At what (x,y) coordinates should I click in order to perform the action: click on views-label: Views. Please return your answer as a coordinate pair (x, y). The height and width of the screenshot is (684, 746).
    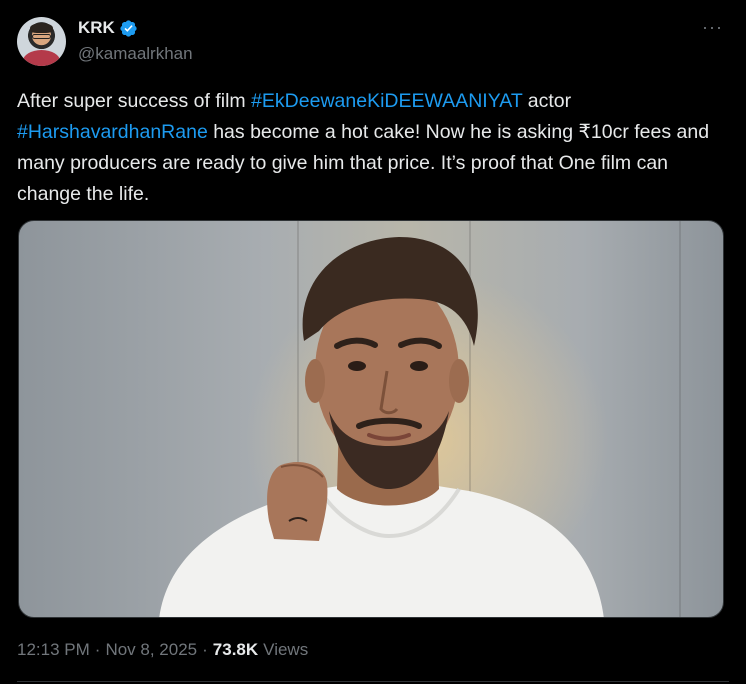
    Looking at the image, I should click on (285, 650).